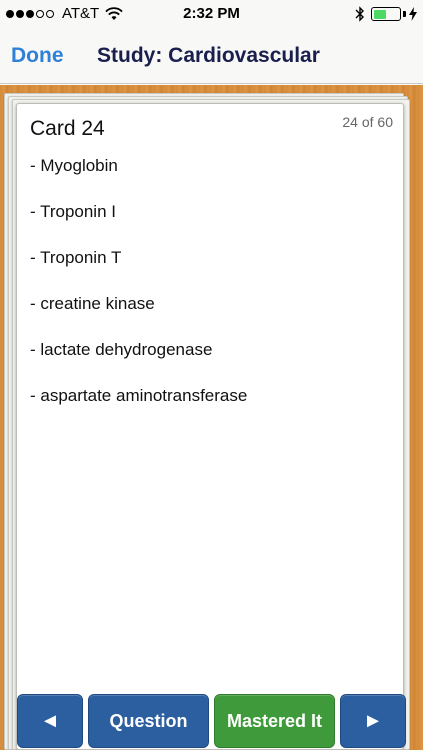 The height and width of the screenshot is (750, 423). What do you see at coordinates (208, 55) in the screenshot?
I see `page-title: Study: Cardiovascular` at bounding box center [208, 55].